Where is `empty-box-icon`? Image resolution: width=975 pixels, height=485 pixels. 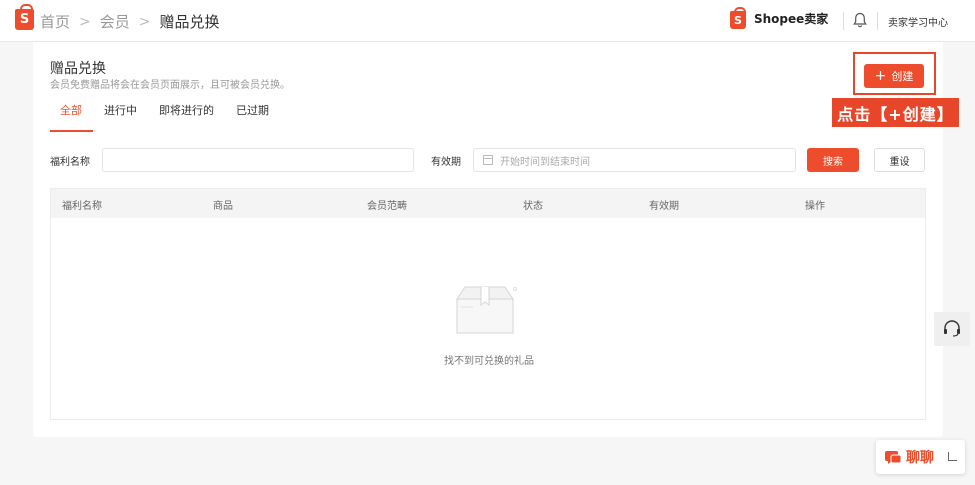 empty-box-icon is located at coordinates (486, 310).